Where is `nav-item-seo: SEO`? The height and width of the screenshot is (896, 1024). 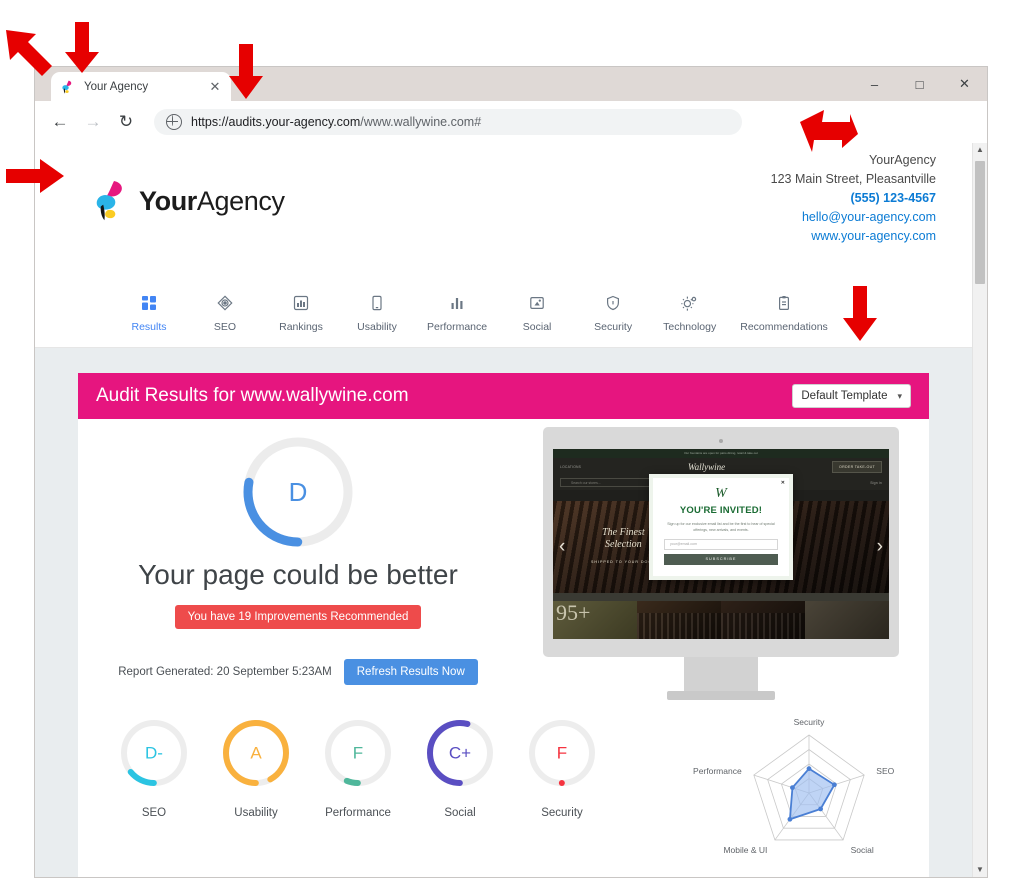
nav-item-seo: SEO is located at coordinates (225, 314).